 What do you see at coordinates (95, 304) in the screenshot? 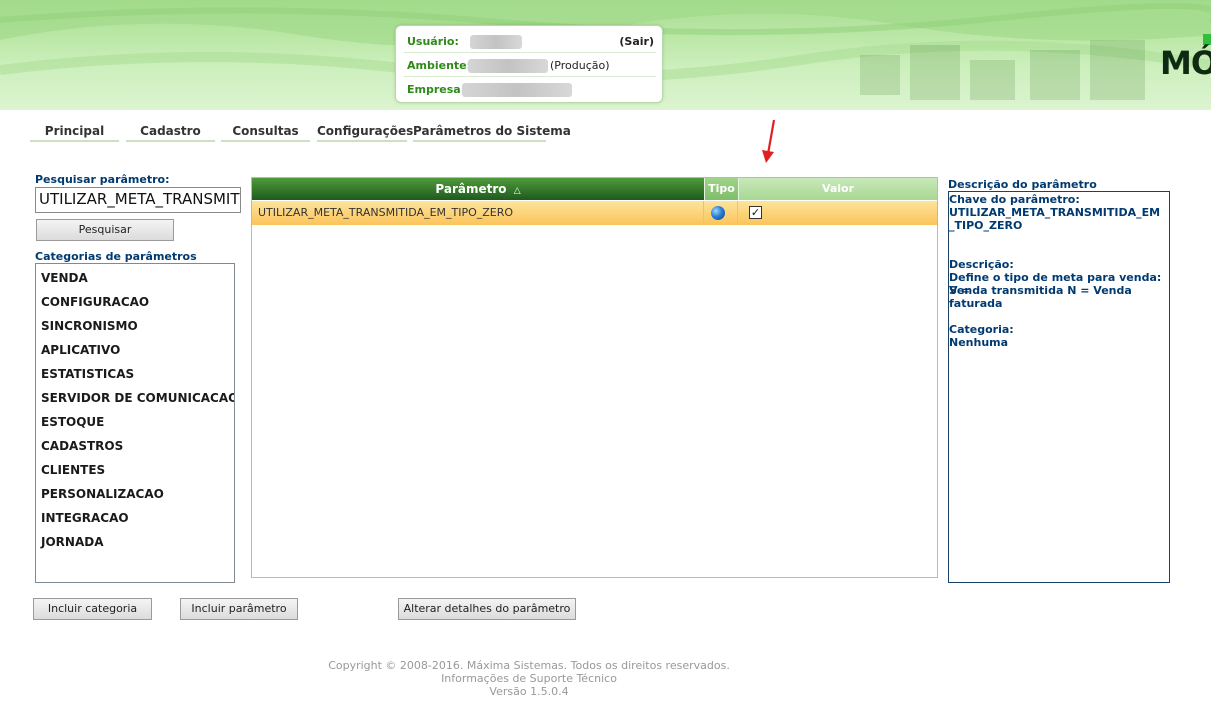
I see `category-item: CONFIGURACAO` at bounding box center [95, 304].